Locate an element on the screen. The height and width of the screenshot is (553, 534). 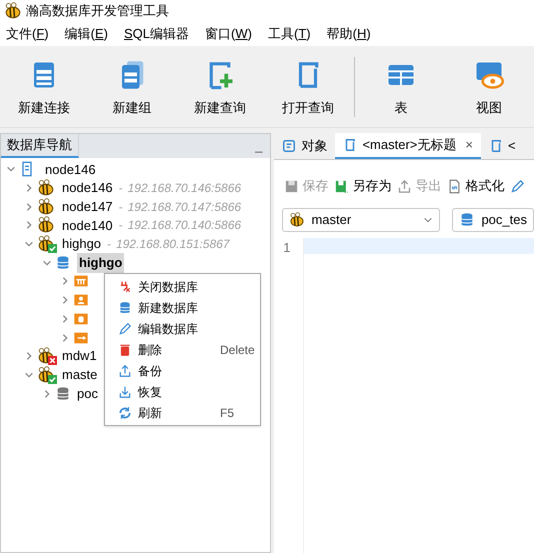
connection-address: 192.168.80.151:5867 is located at coordinates (173, 245).